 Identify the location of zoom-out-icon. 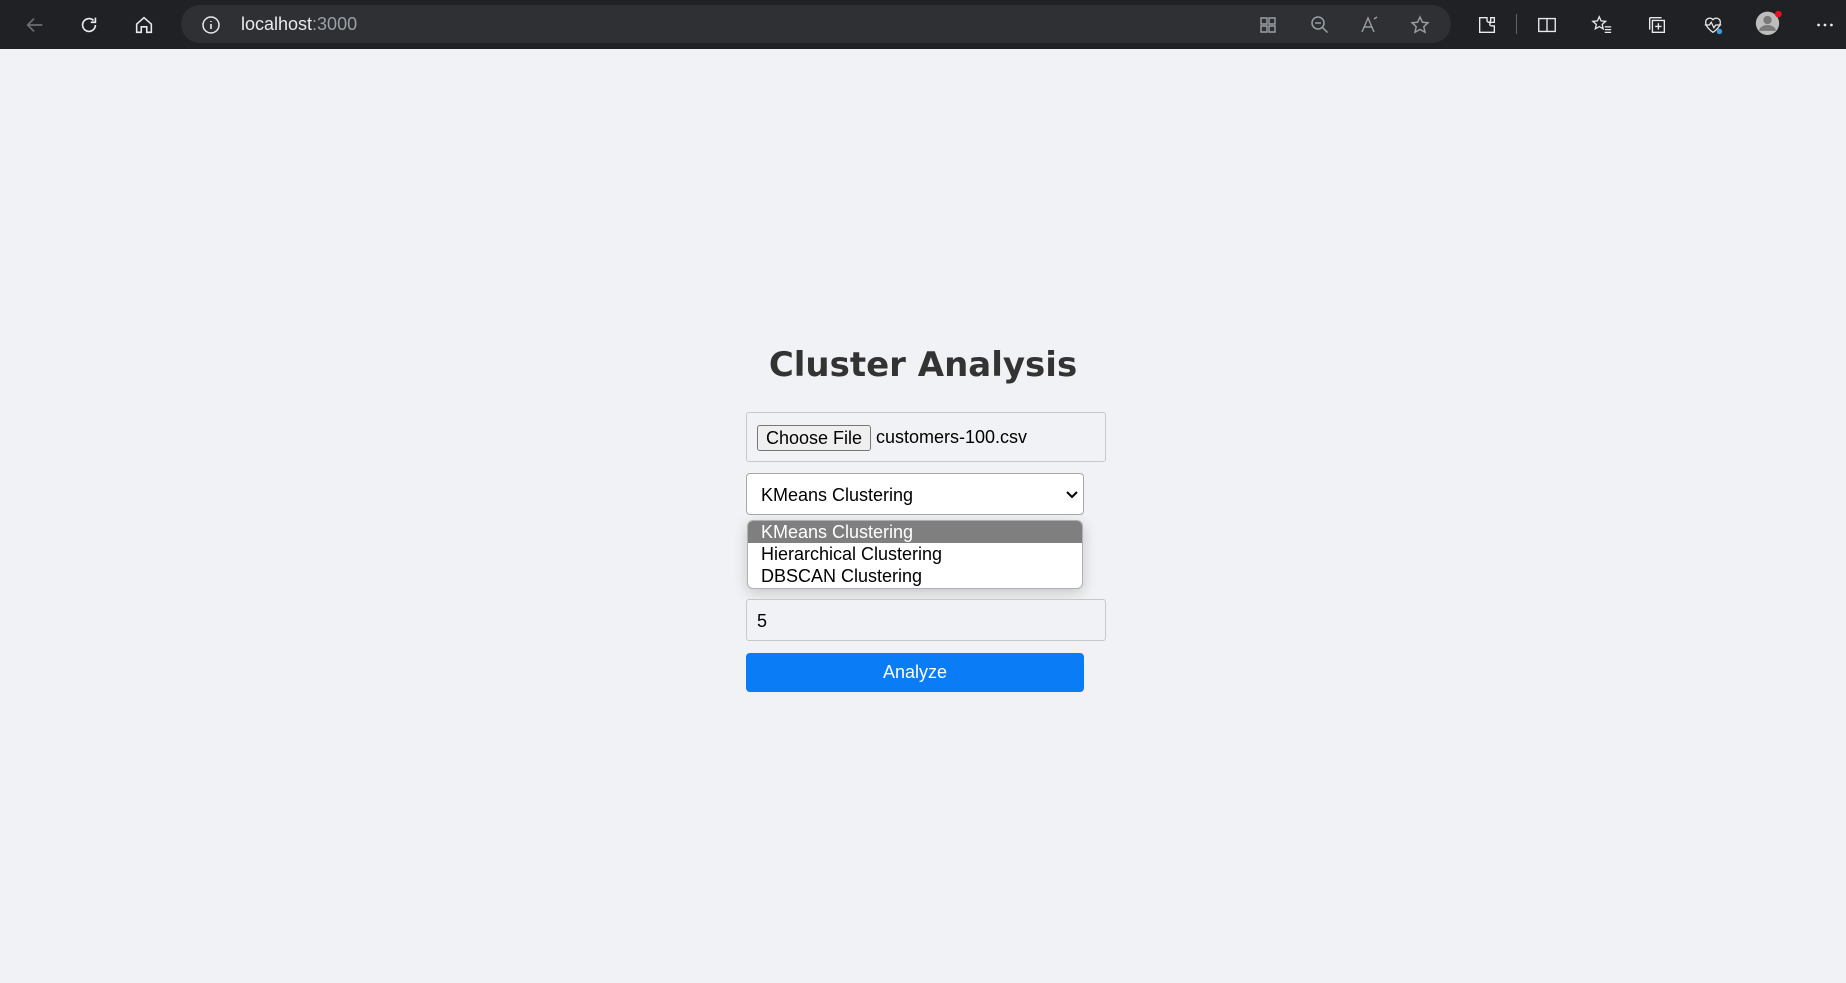
(1320, 25).